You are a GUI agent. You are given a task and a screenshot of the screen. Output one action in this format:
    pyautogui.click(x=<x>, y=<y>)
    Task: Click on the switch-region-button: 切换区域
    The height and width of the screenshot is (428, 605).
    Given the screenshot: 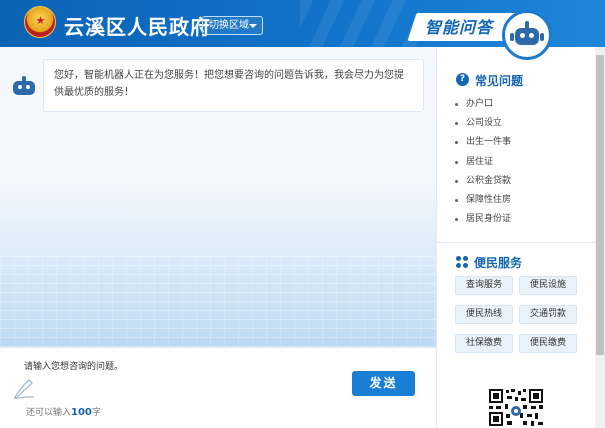 What is the action you would take?
    pyautogui.click(x=232, y=25)
    